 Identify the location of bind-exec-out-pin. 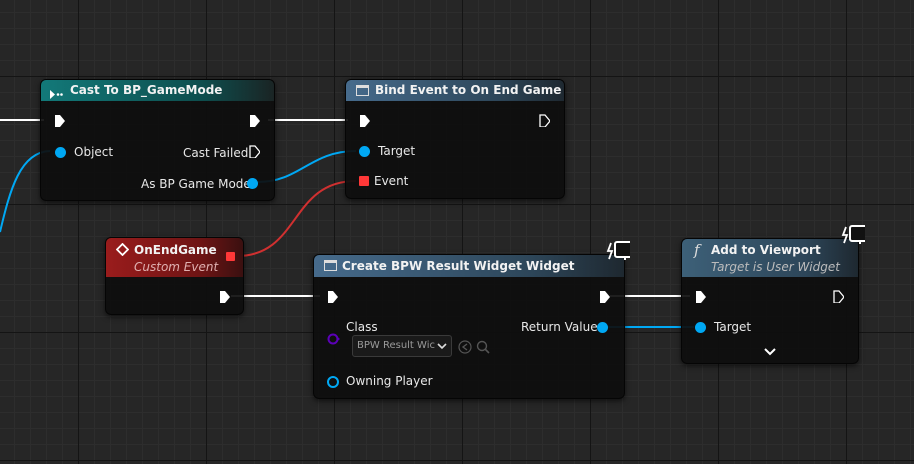
(544, 120).